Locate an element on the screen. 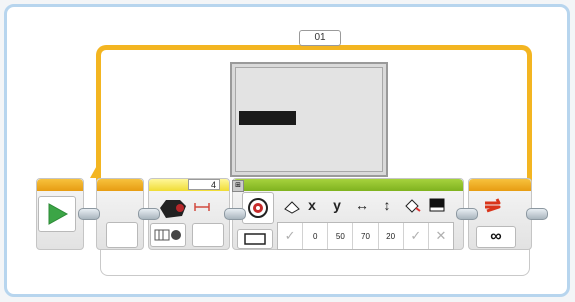 This screenshot has width=575, height=302. display-param-strip: ✓ 0 50 70 20 ✓ ✕ is located at coordinates (365, 236).